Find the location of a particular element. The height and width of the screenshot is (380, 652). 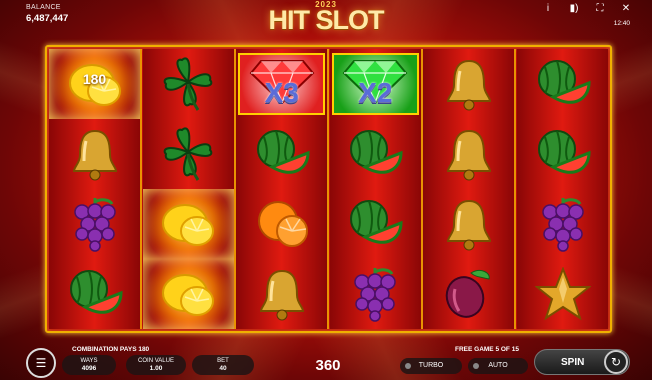

symbol-lemon: 180 is located at coordinates (94, 84).